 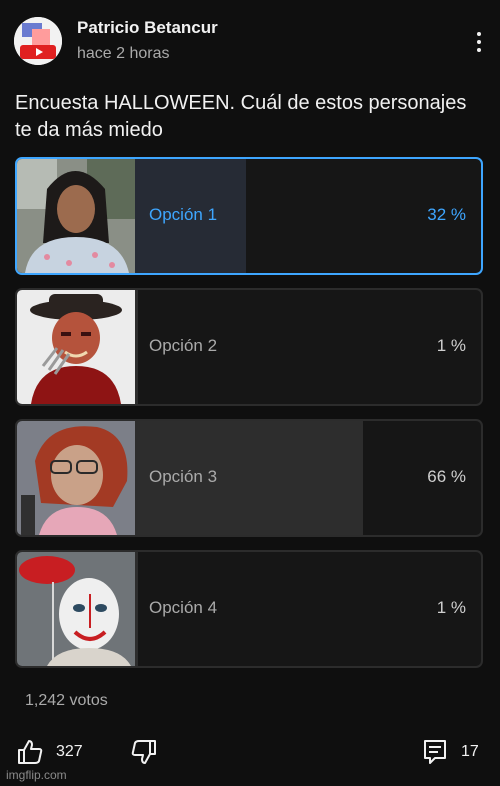 What do you see at coordinates (76, 347) in the screenshot?
I see `option-2-image` at bounding box center [76, 347].